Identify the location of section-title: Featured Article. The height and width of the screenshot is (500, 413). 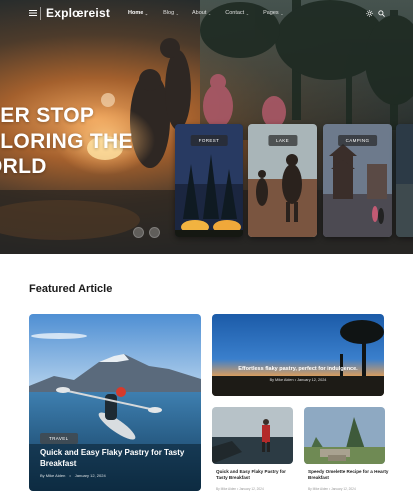
(71, 289).